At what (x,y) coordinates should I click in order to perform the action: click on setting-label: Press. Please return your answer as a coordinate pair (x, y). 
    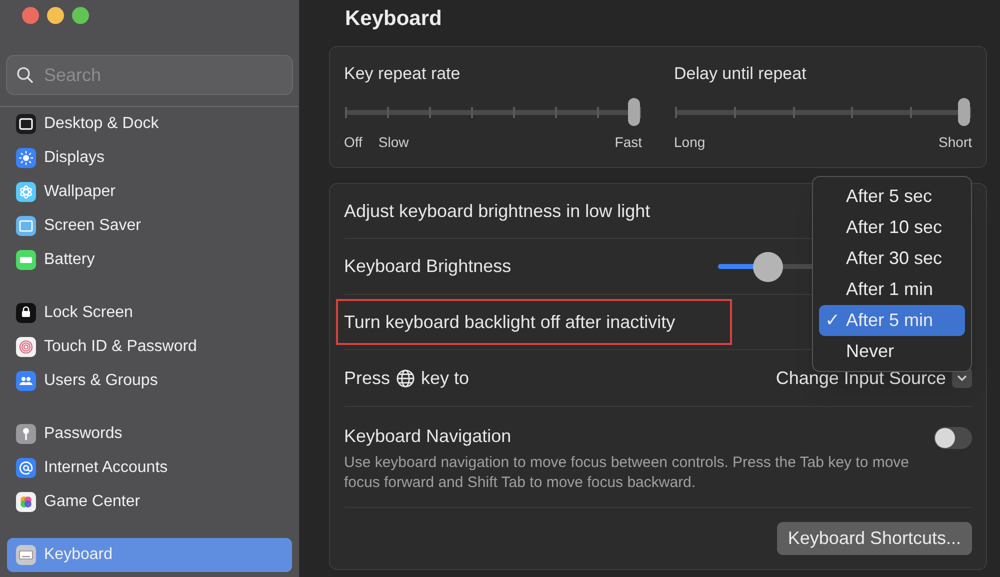
    Looking at the image, I should click on (367, 378).